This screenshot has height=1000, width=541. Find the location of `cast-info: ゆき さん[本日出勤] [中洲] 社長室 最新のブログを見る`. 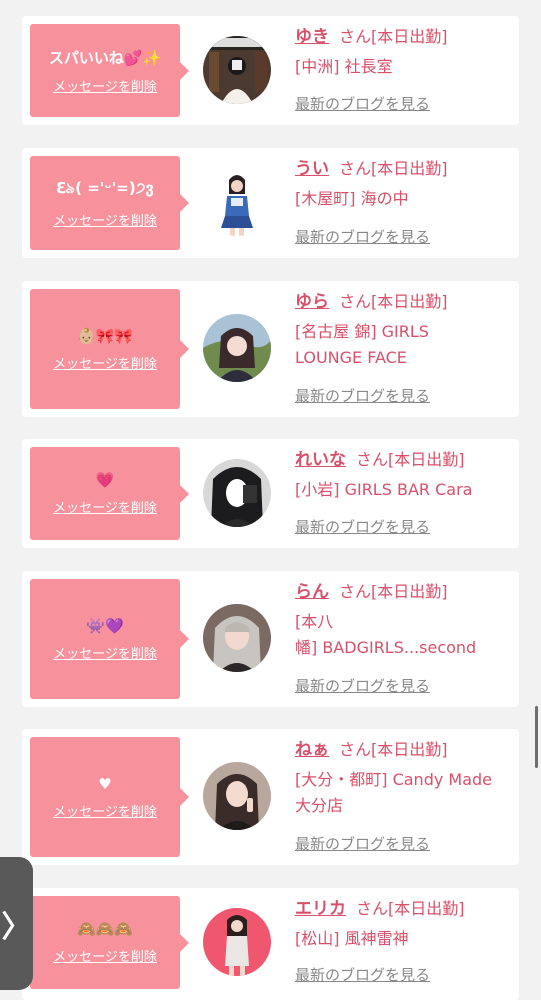

cast-info: ゆき さん[本日出勤] [中洲] 社長室 最新のブログを見る is located at coordinates (402, 71).